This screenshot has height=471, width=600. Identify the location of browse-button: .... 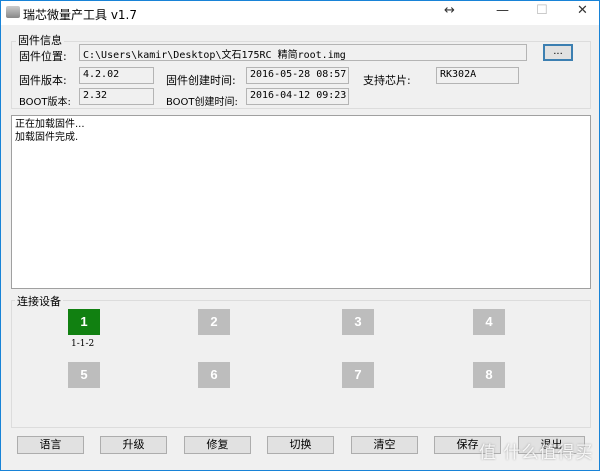
(558, 52).